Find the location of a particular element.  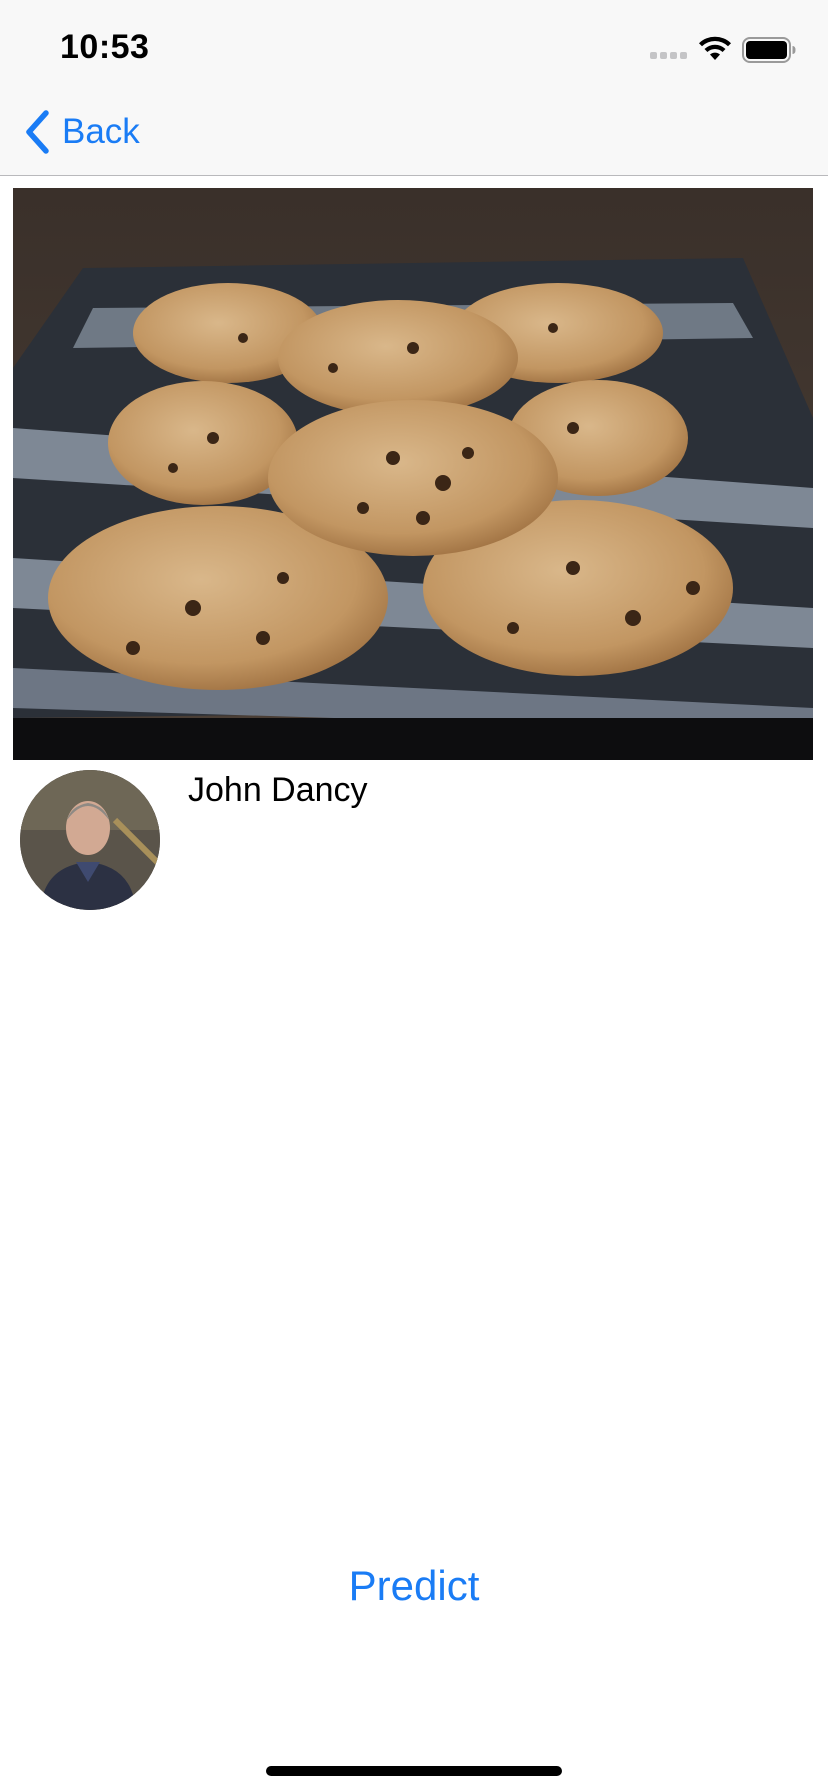

cellular-signal-icon is located at coordinates (668, 55).